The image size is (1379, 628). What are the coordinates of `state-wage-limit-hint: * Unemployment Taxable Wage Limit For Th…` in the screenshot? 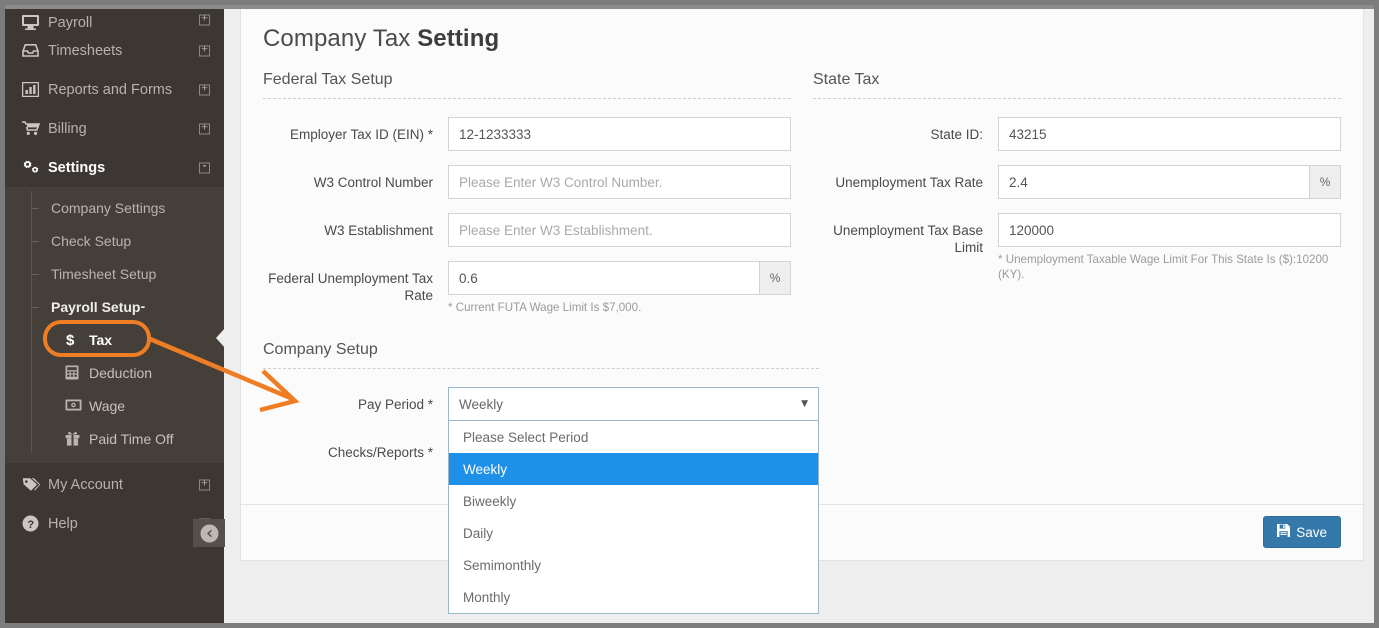 It's located at (1163, 267).